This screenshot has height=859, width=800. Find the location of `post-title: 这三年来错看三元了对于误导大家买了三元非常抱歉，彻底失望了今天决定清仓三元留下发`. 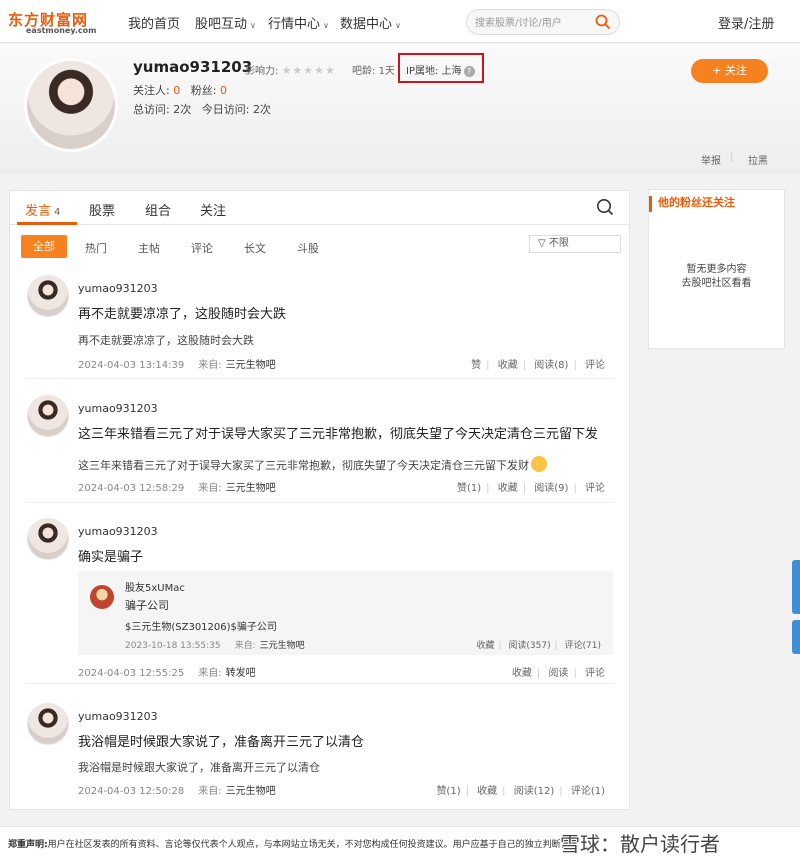

post-title: 这三年来错看三元了对于误导大家买了三元非常抱歉，彻底失望了今天决定清仓三元留下发 is located at coordinates (338, 432).